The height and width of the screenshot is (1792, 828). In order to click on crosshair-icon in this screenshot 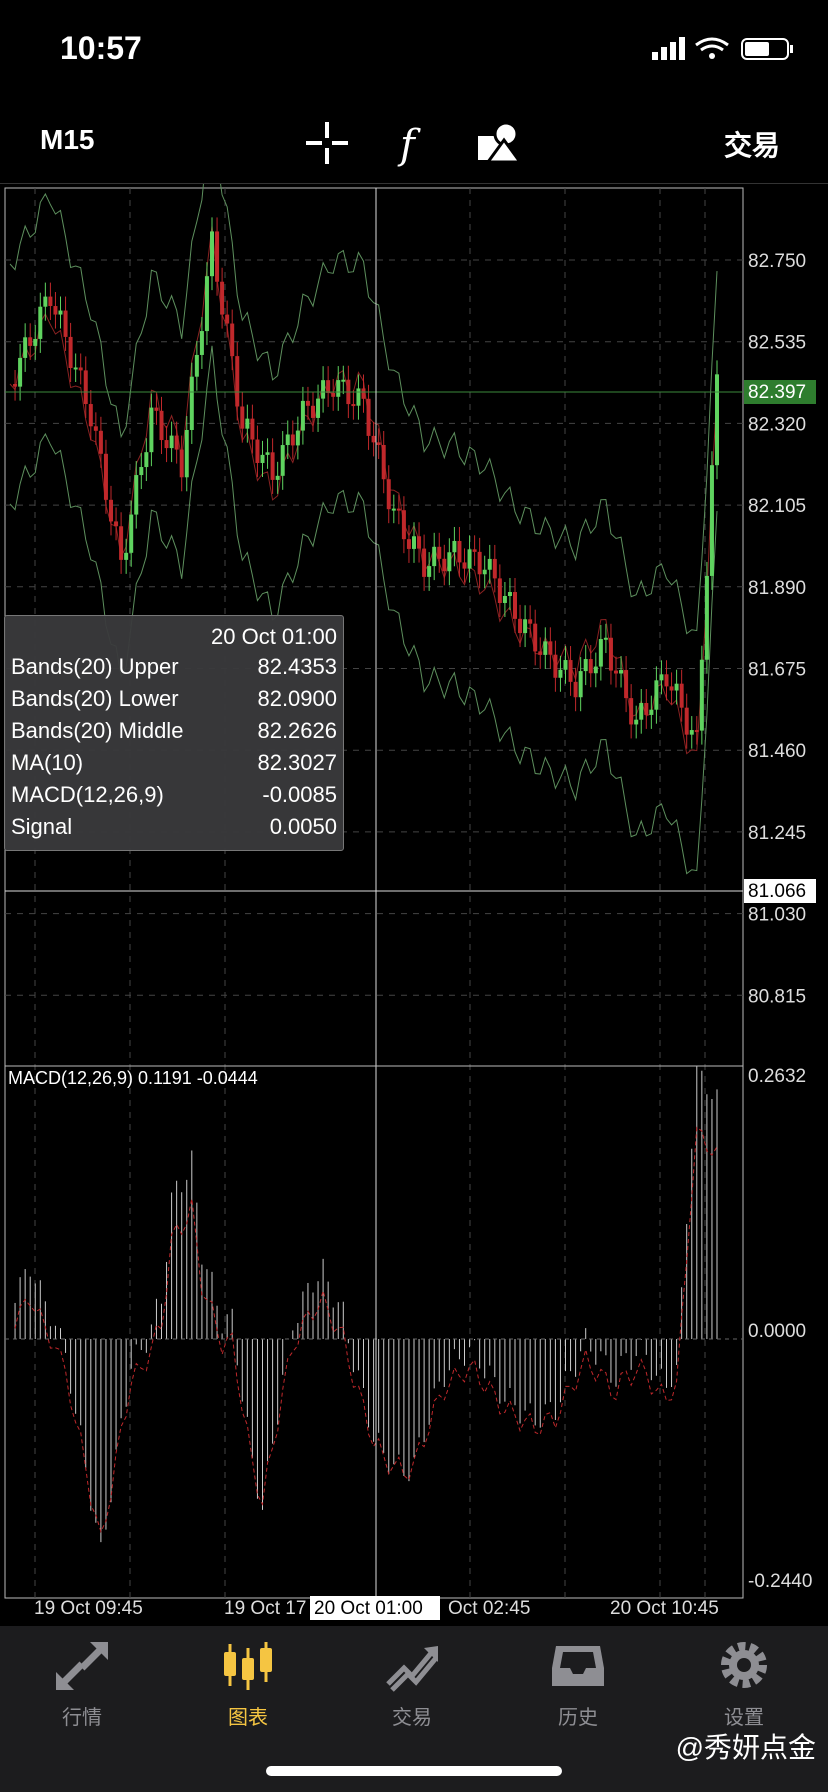, I will do `click(327, 143)`.